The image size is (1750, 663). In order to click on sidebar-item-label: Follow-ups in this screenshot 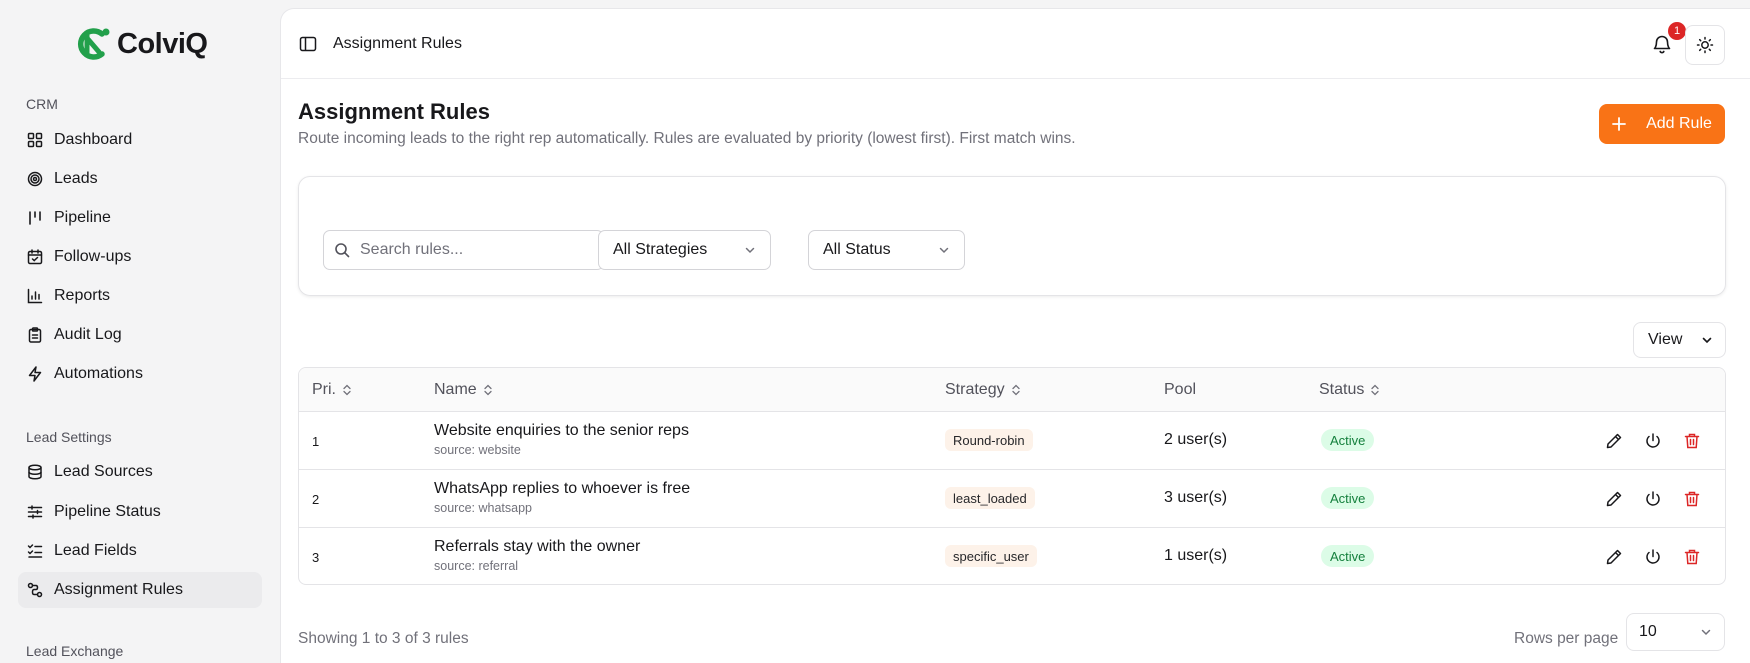, I will do `click(93, 256)`.